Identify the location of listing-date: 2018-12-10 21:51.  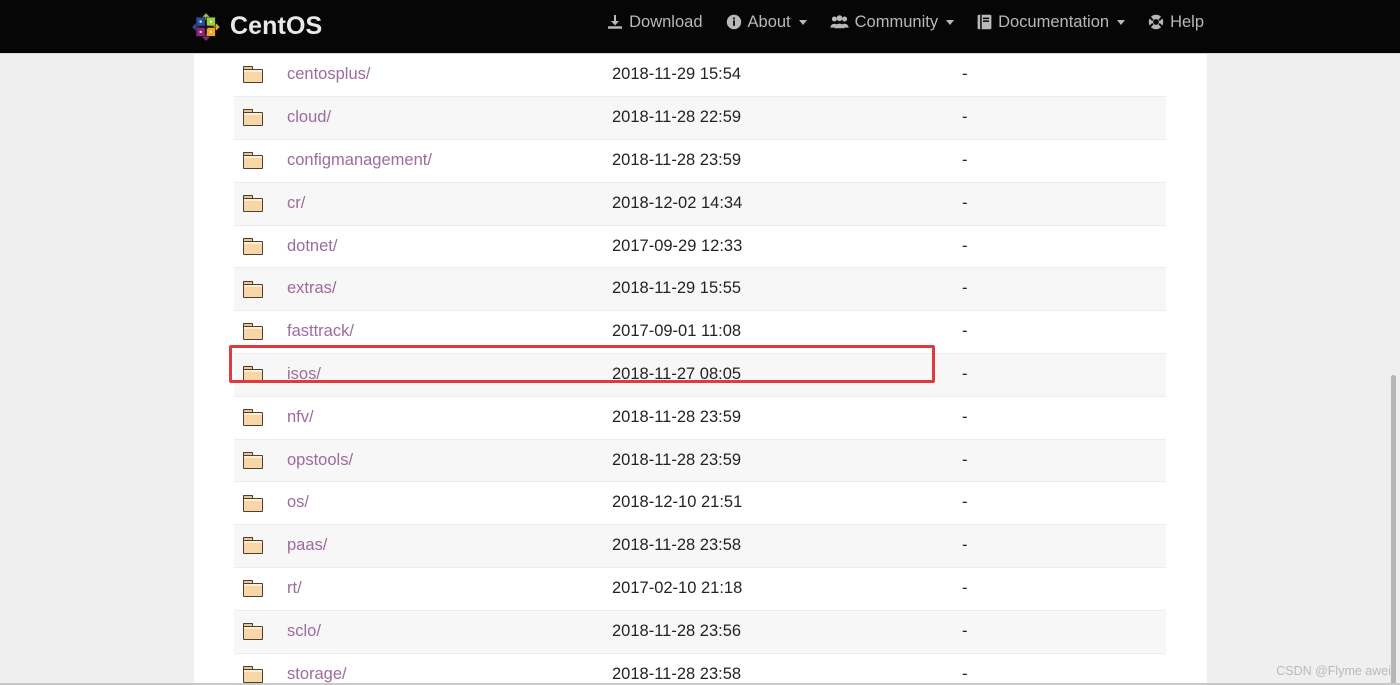
(677, 502).